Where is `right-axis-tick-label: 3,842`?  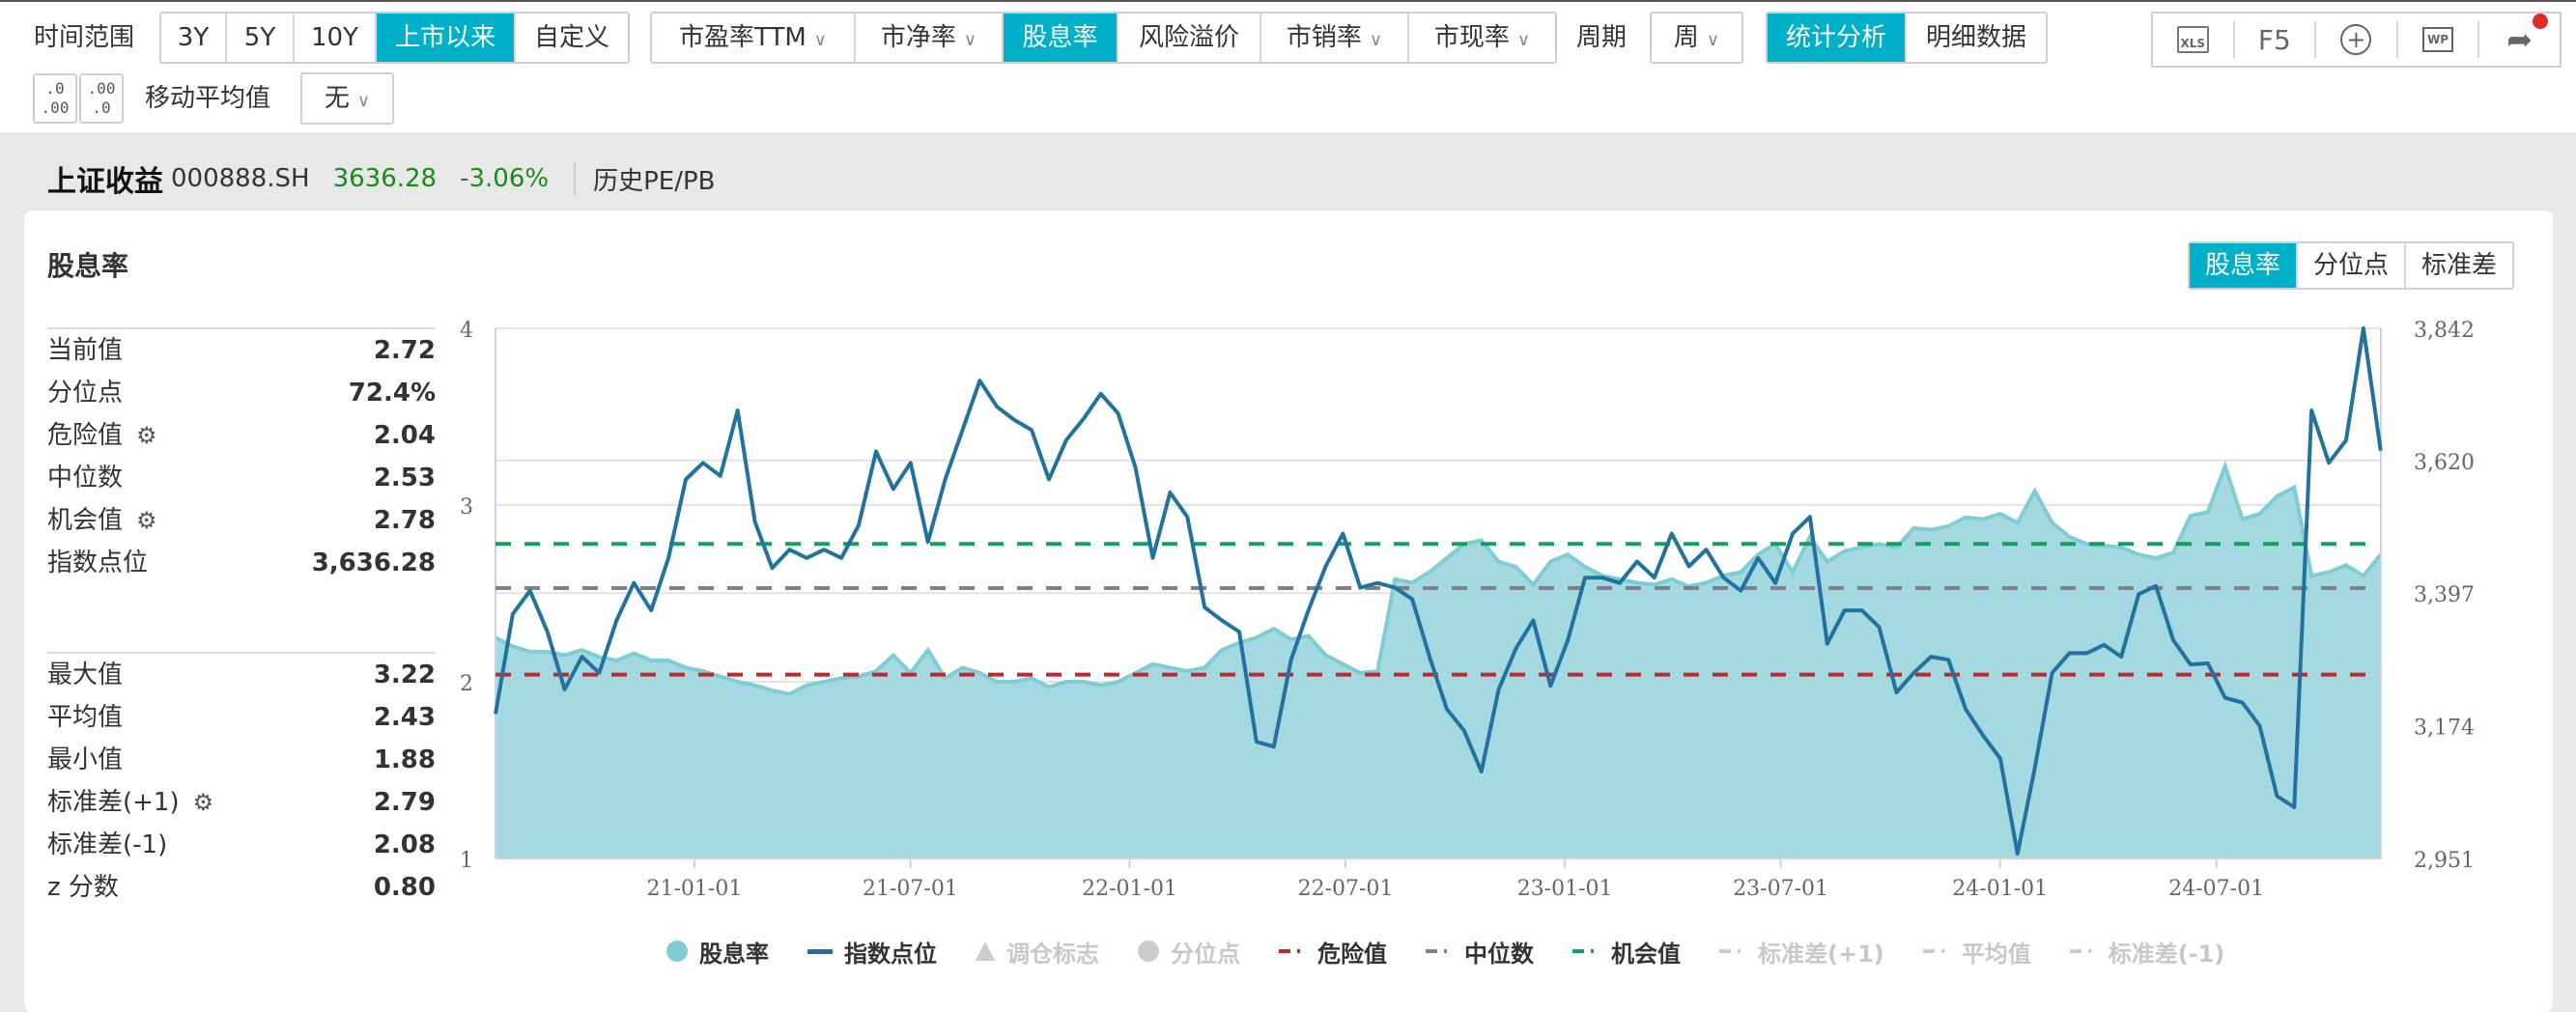 right-axis-tick-label: 3,842 is located at coordinates (2444, 331).